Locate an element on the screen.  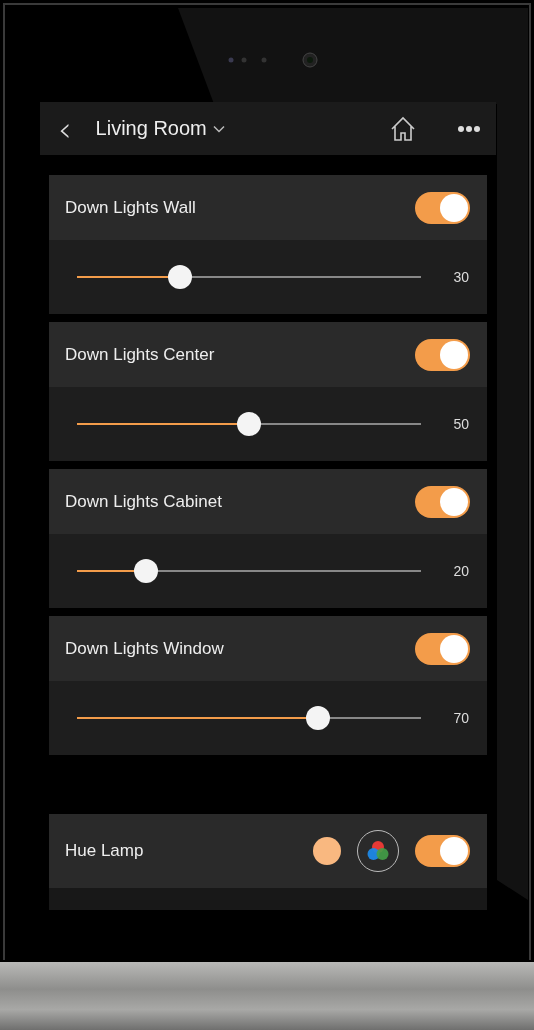
brightness-value: 20 is located at coordinates (460, 571).